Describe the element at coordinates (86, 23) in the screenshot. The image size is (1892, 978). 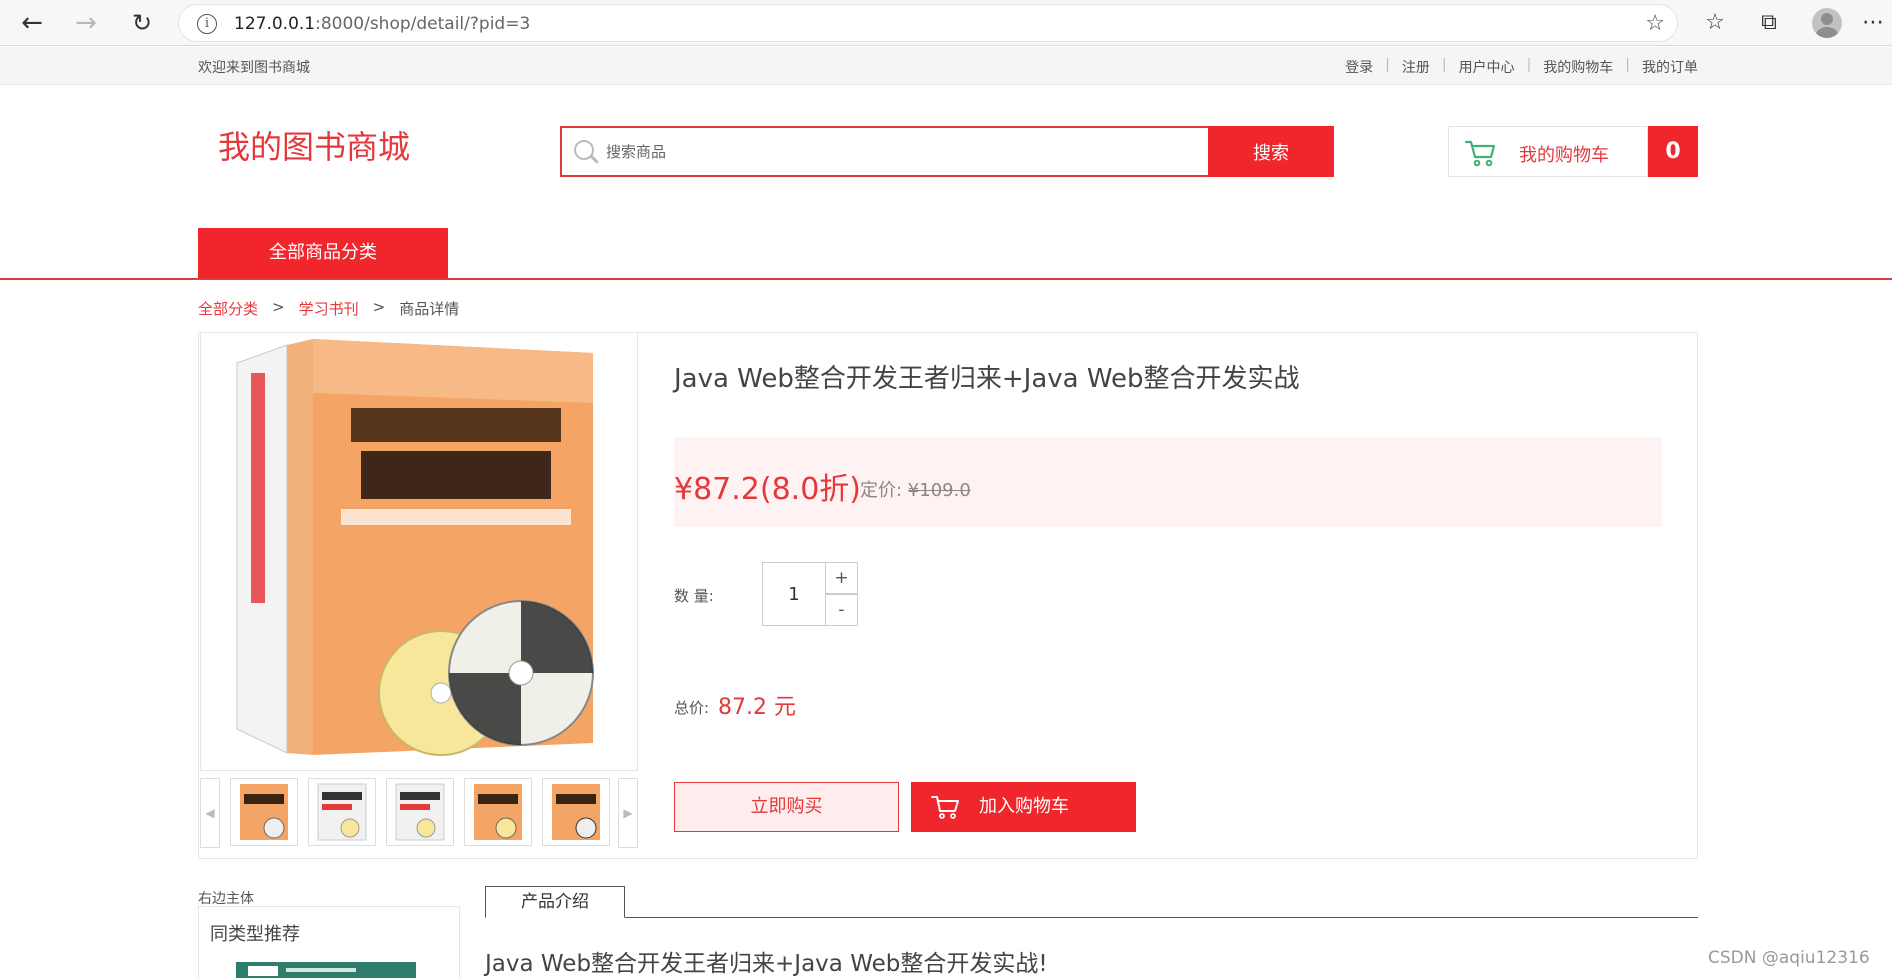
I see `forward-icon: →` at that location.